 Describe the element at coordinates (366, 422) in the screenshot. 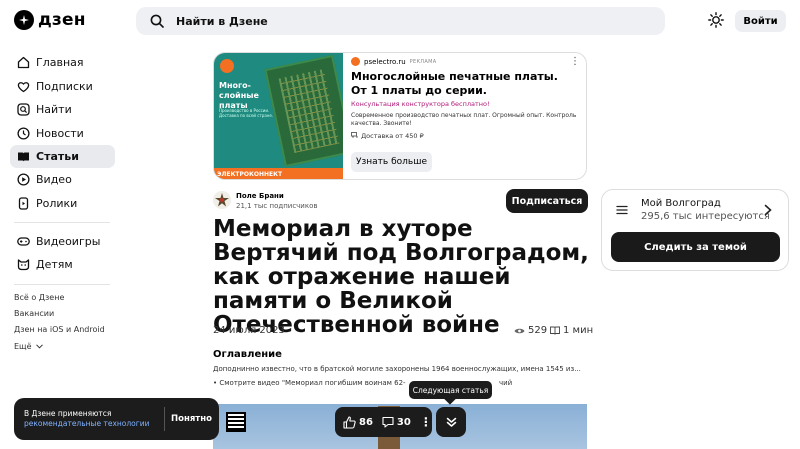

I see `likes-count: 86` at that location.